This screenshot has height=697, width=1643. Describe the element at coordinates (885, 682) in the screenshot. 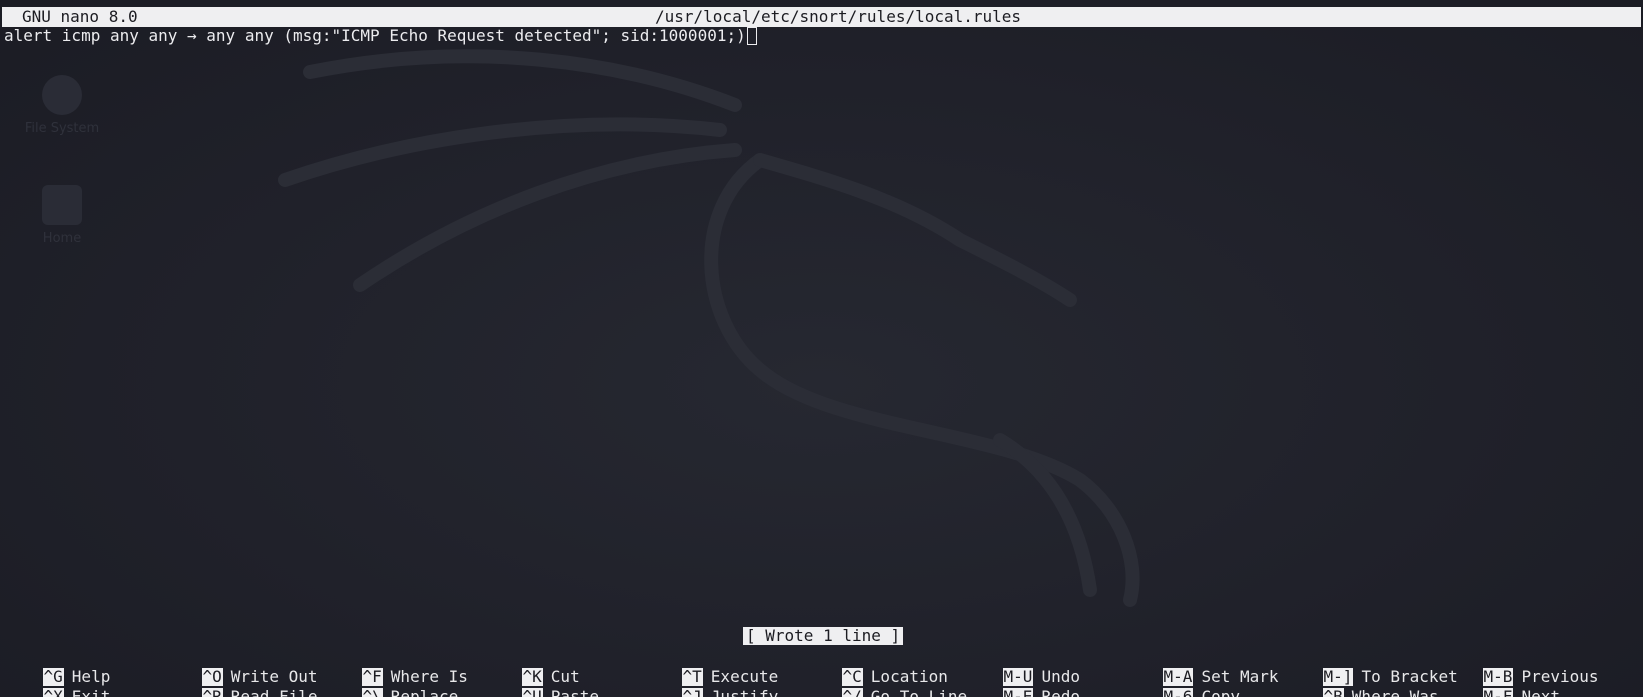

I see `shortcut-go-to-line: ^/ Go To Line` at that location.